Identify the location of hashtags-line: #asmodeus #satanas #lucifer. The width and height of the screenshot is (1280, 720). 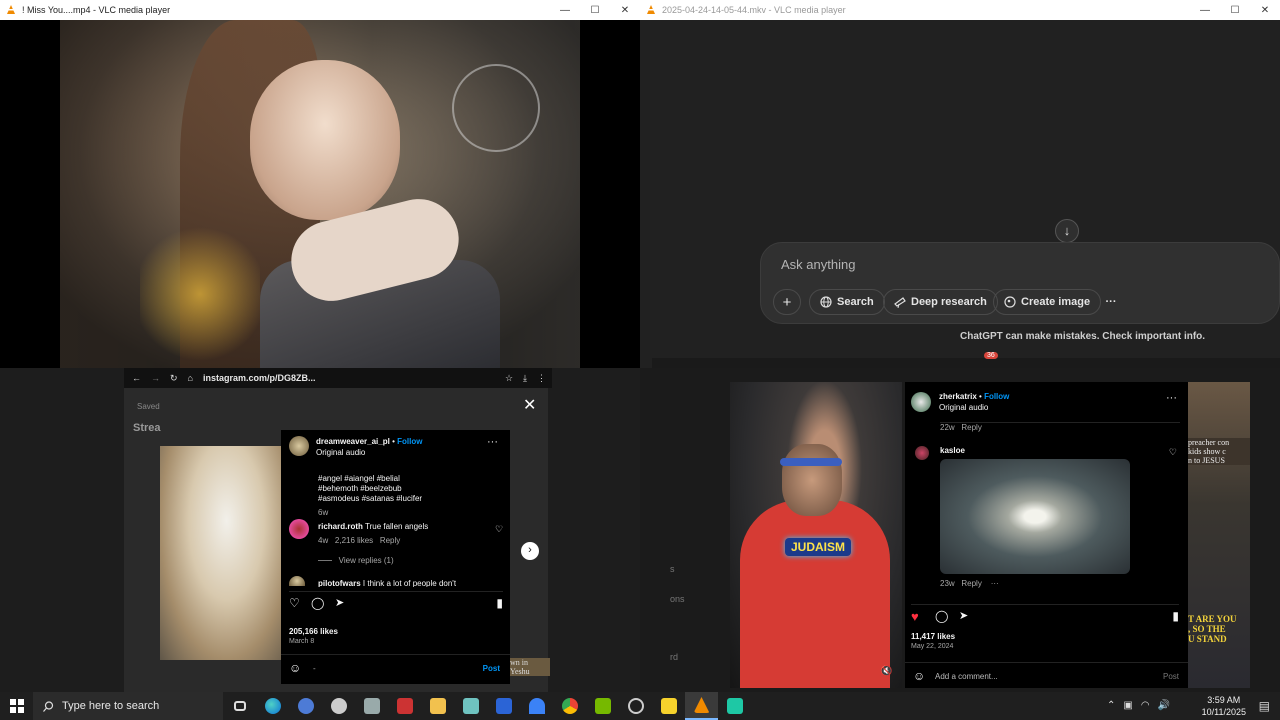
(370, 499).